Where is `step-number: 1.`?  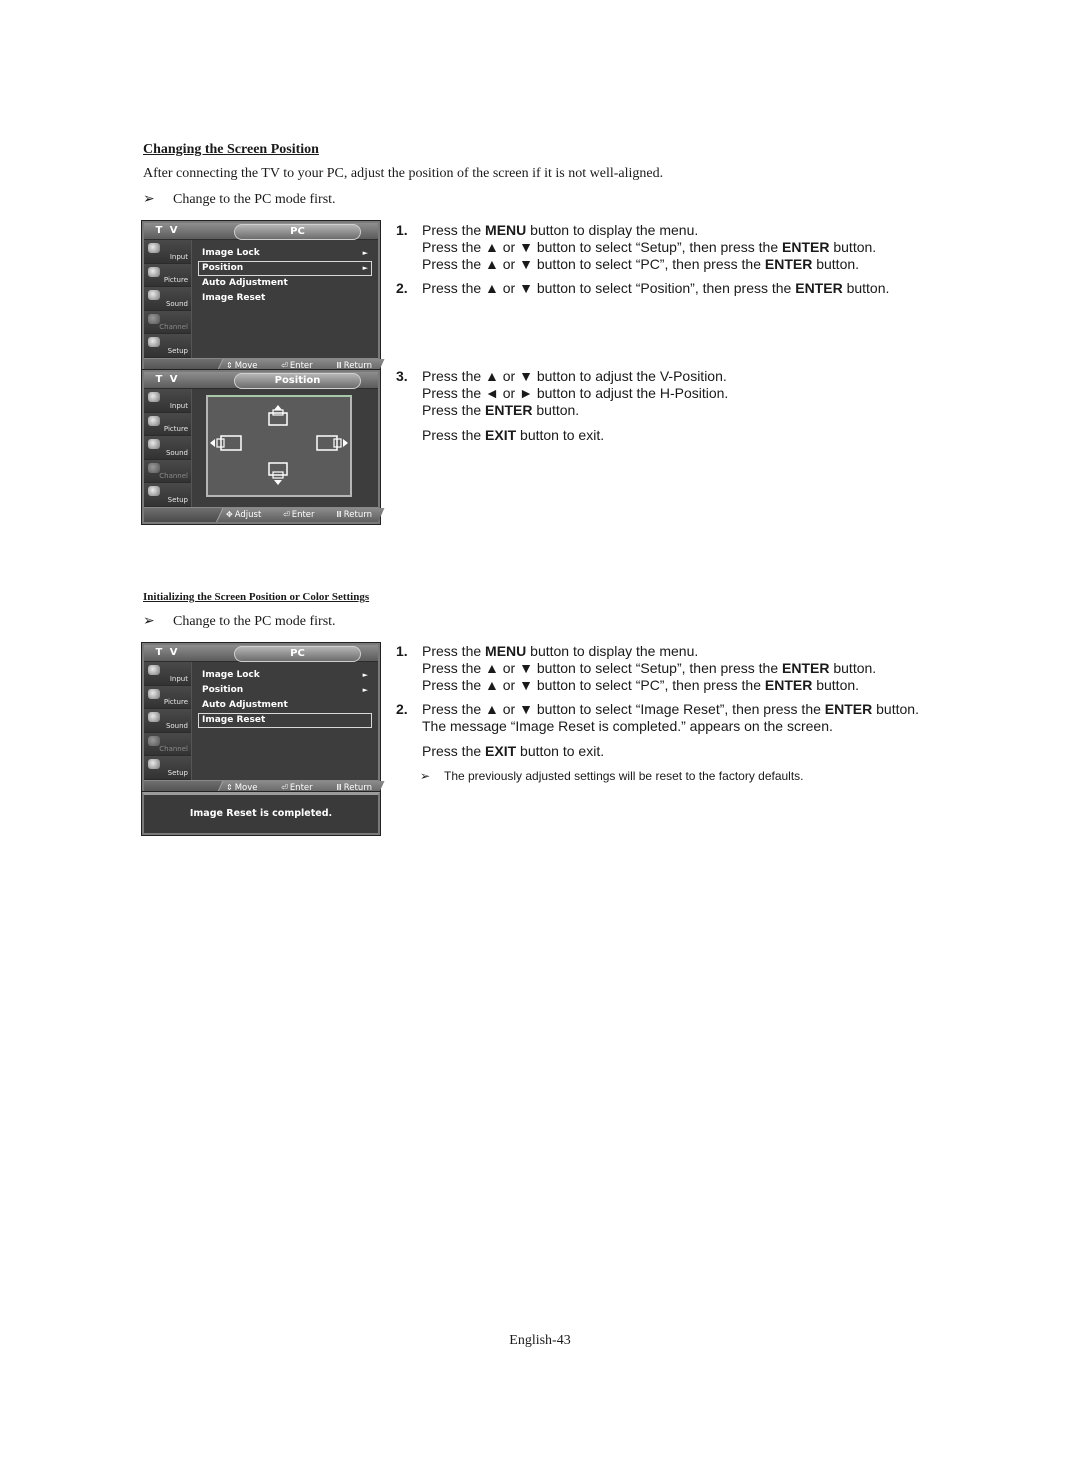
step-number: 1. is located at coordinates (402, 230).